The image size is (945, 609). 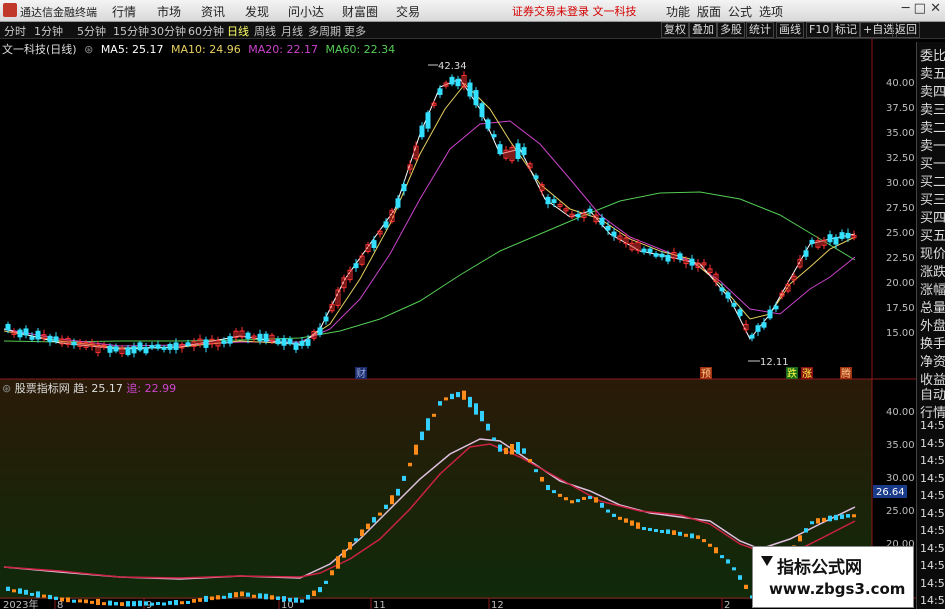 I want to click on duogu-button: 多股, so click(x=731, y=30).